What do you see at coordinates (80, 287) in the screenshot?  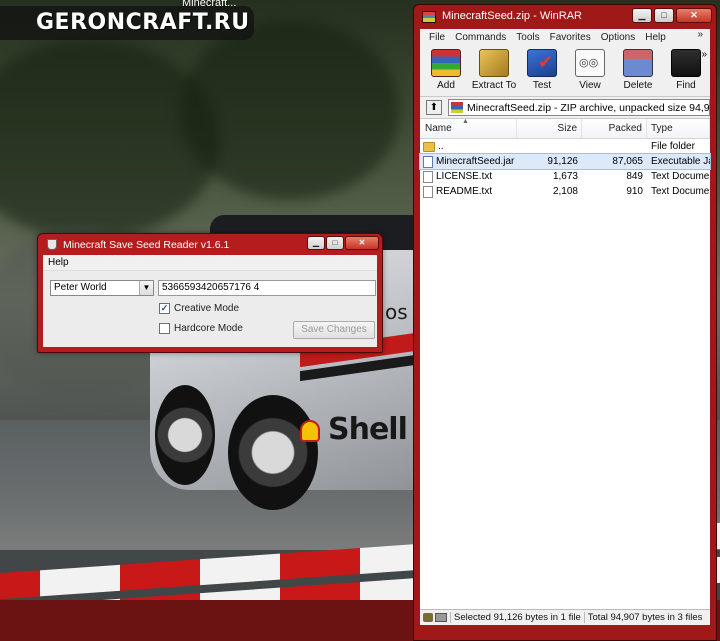 I see `world-select-value: Peter World` at bounding box center [80, 287].